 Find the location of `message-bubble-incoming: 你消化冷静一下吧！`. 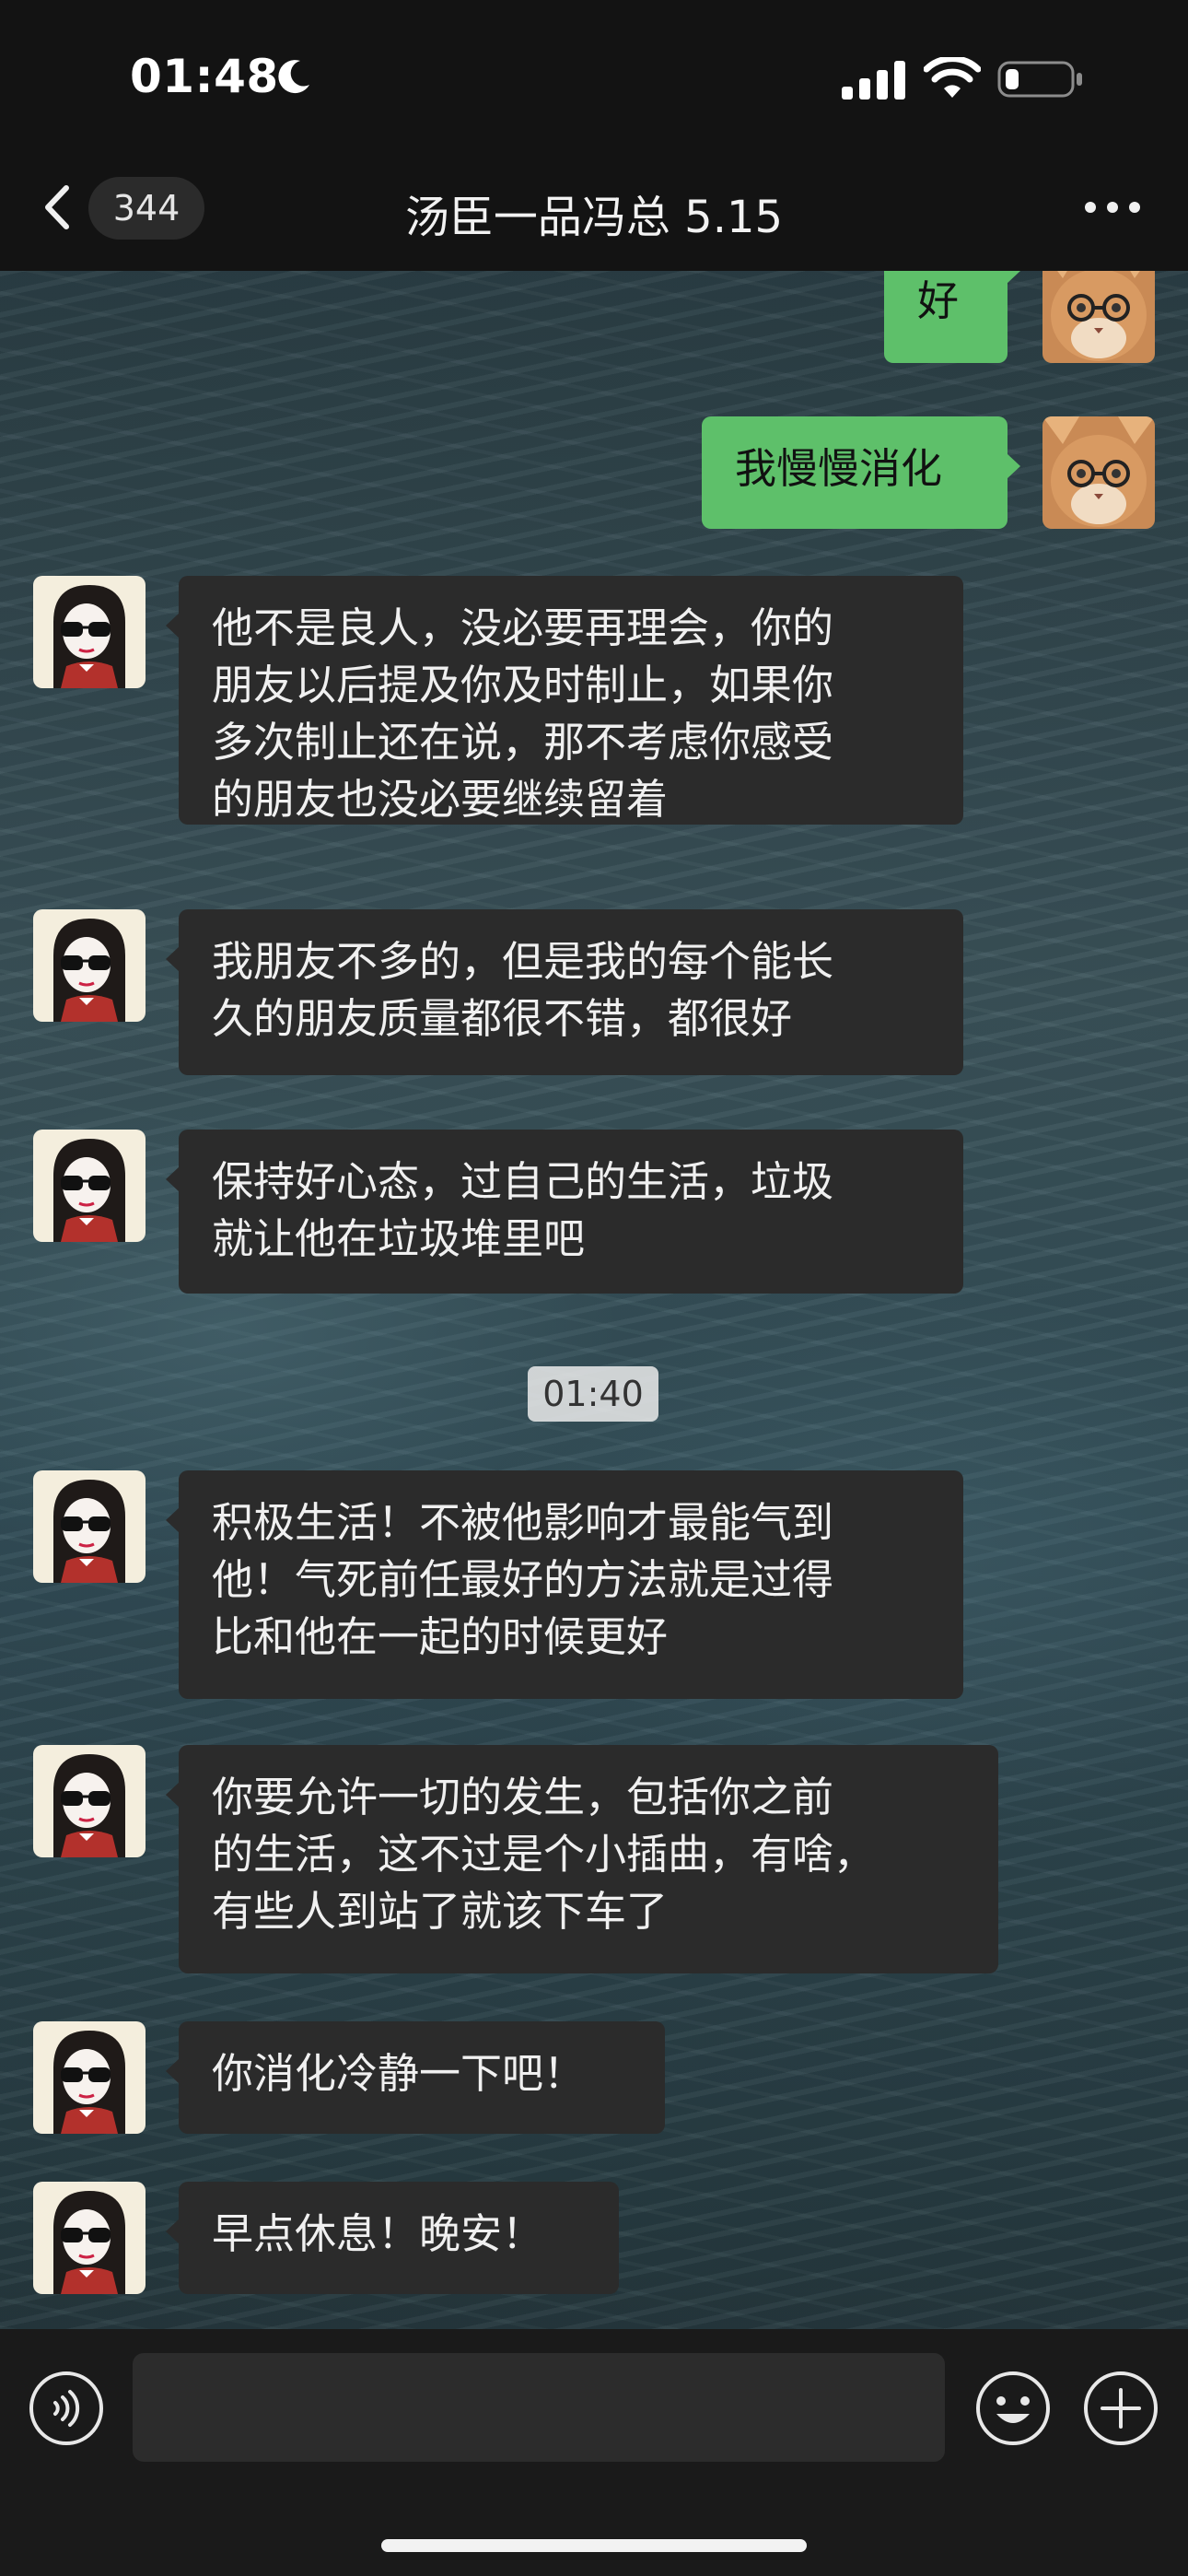

message-bubble-incoming: 你消化冷静一下吧！ is located at coordinates (415, 2077).